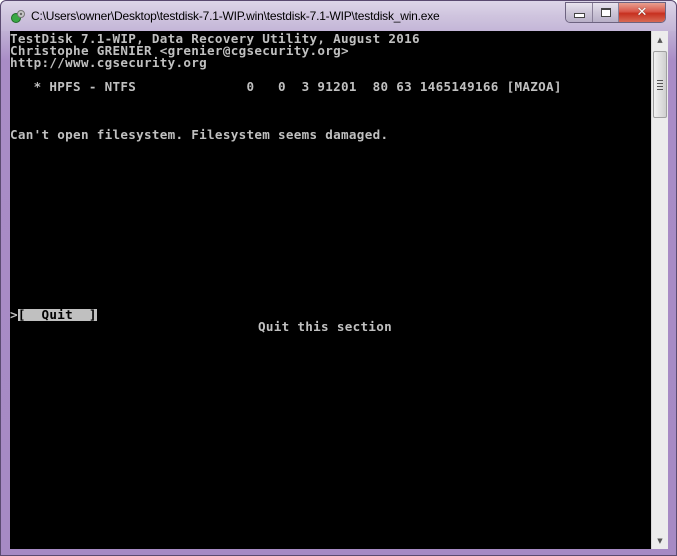 This screenshot has width=677, height=556. I want to click on caption-buttons: ✕, so click(615, 12).